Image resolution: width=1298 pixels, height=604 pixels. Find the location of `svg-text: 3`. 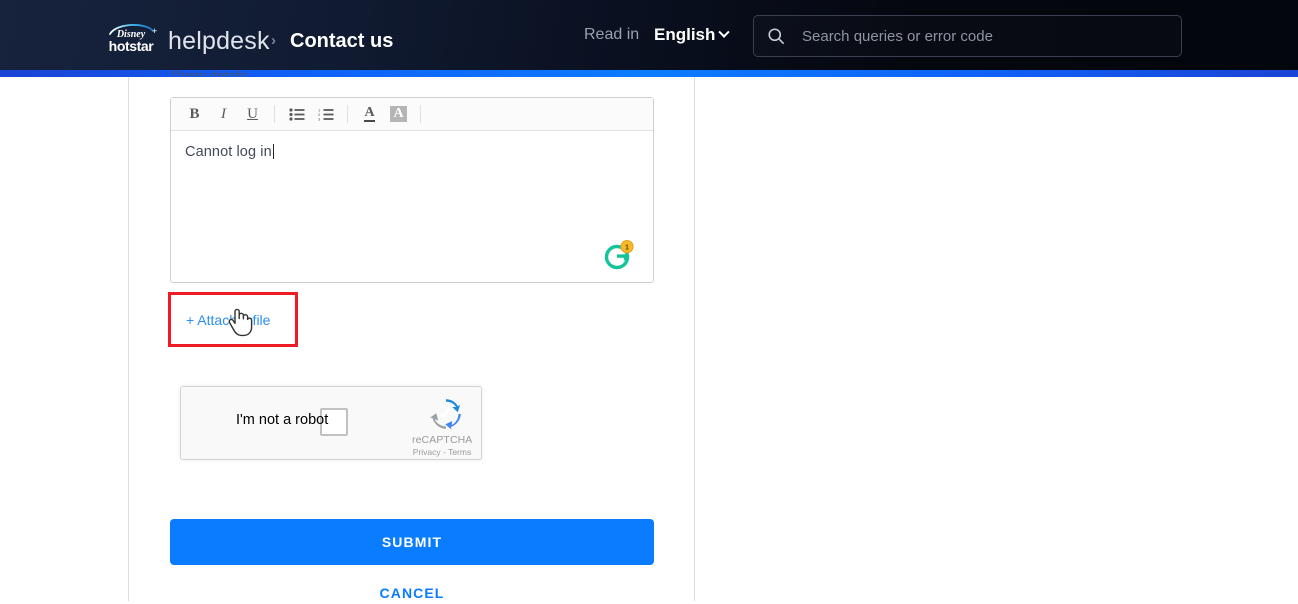

svg-text: 3 is located at coordinates (319, 118).